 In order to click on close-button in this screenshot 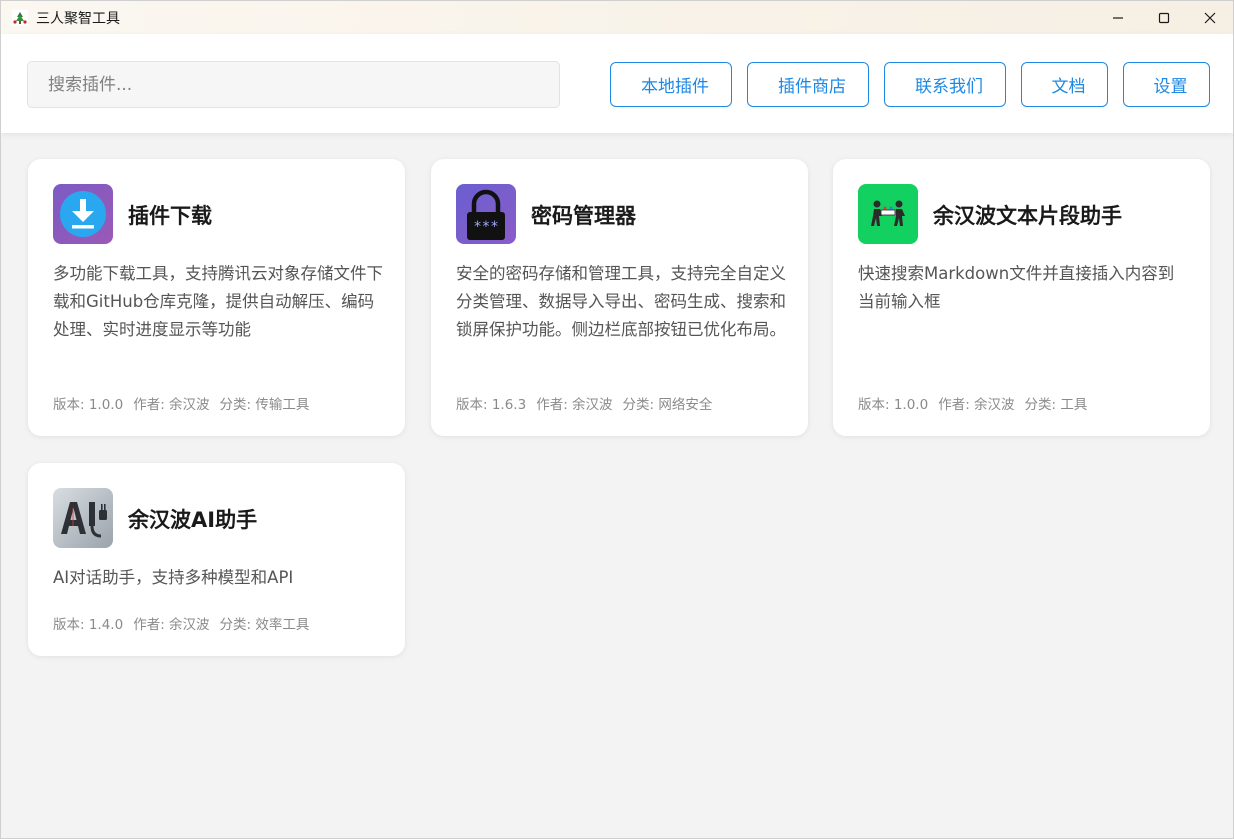, I will do `click(1210, 17)`.